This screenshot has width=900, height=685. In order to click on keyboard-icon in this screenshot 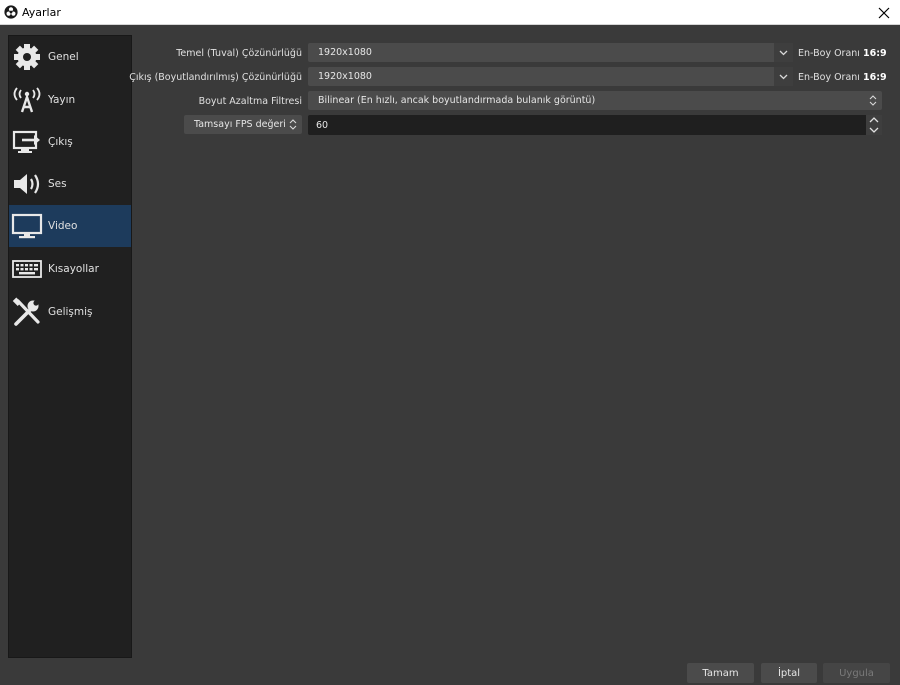, I will do `click(27, 269)`.